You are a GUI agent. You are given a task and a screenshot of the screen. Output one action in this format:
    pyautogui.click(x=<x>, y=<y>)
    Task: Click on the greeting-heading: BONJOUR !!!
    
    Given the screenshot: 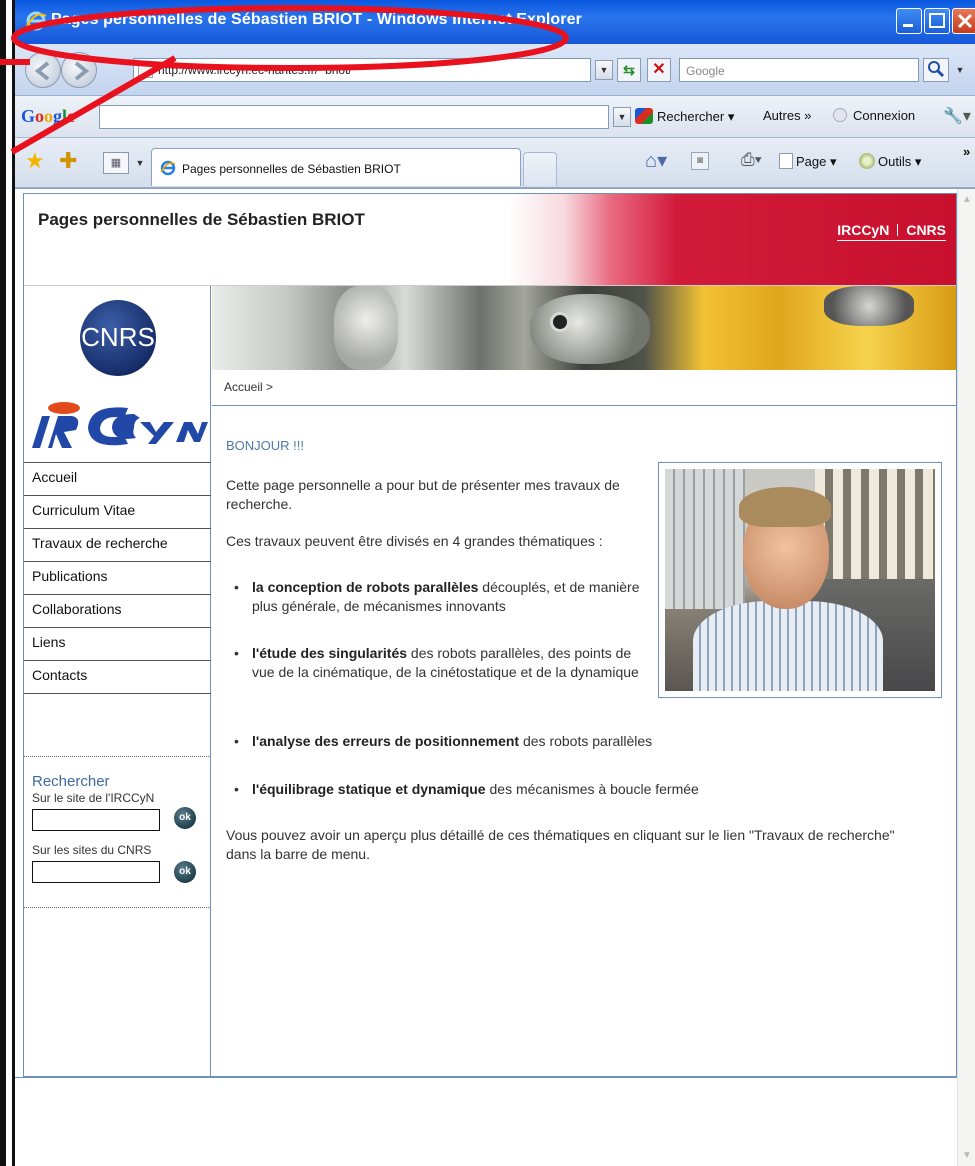 What is the action you would take?
    pyautogui.click(x=265, y=445)
    